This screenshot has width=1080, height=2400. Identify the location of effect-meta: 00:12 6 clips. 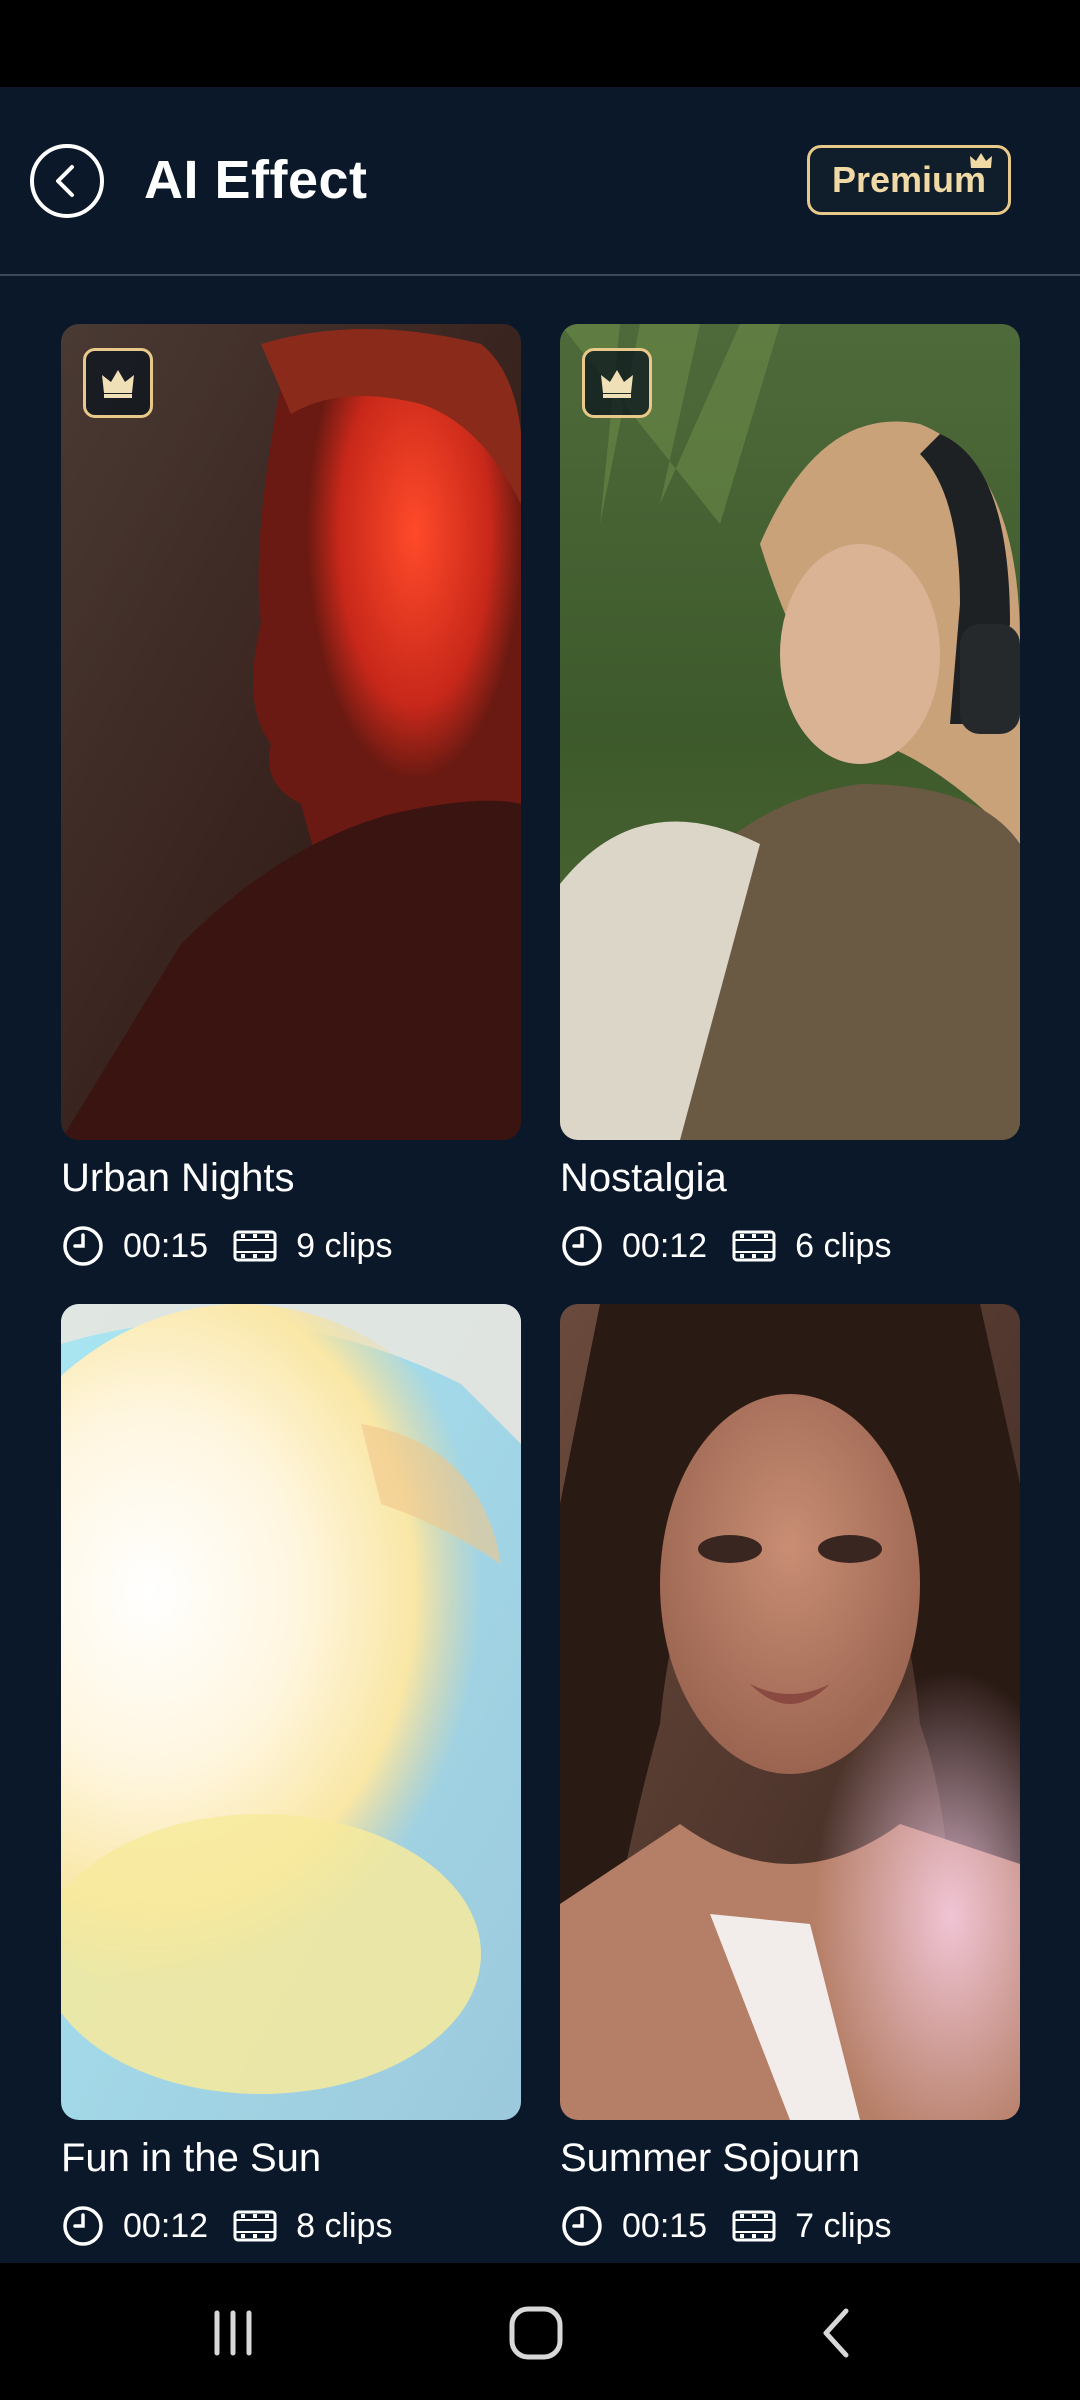
(725, 1246).